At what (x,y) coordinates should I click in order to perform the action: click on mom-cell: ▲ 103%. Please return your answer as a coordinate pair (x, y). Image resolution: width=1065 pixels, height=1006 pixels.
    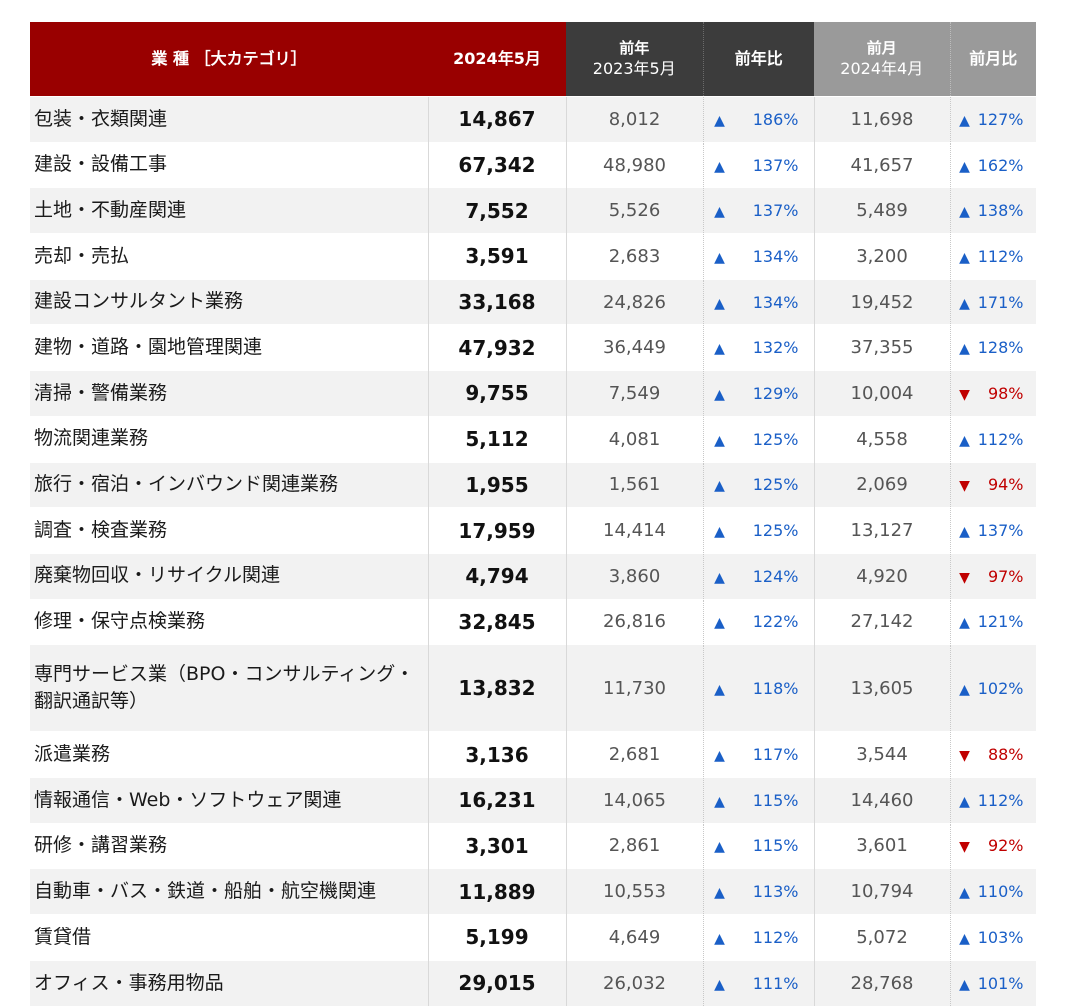
    Looking at the image, I should click on (992, 937).